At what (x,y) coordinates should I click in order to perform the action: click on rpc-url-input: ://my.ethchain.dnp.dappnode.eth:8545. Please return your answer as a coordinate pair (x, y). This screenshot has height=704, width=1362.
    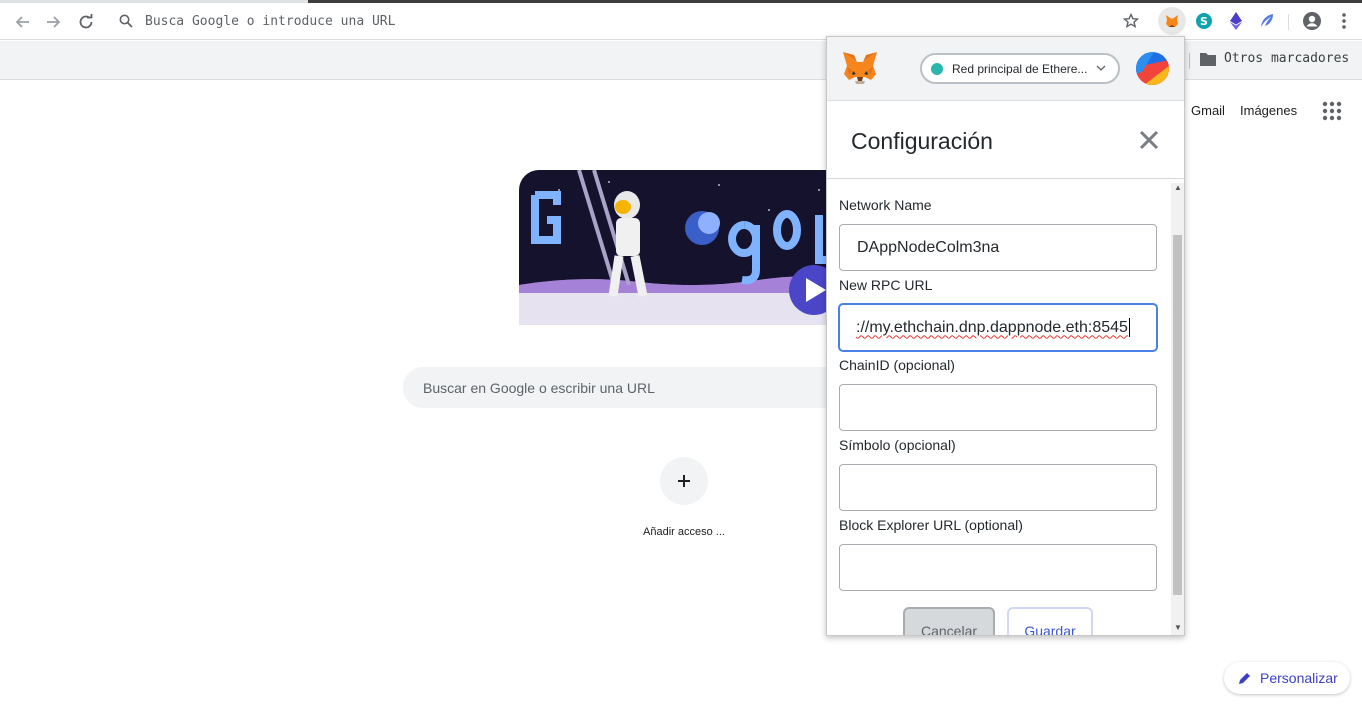
    Looking at the image, I should click on (998, 327).